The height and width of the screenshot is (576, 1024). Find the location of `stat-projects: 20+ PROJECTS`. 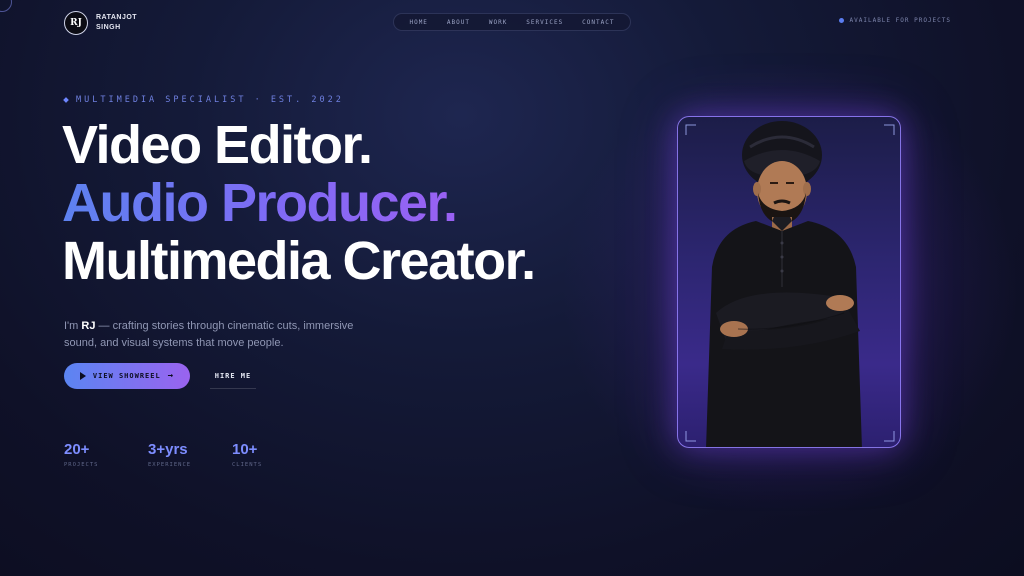

stat-projects: 20+ PROJECTS is located at coordinates (81, 454).